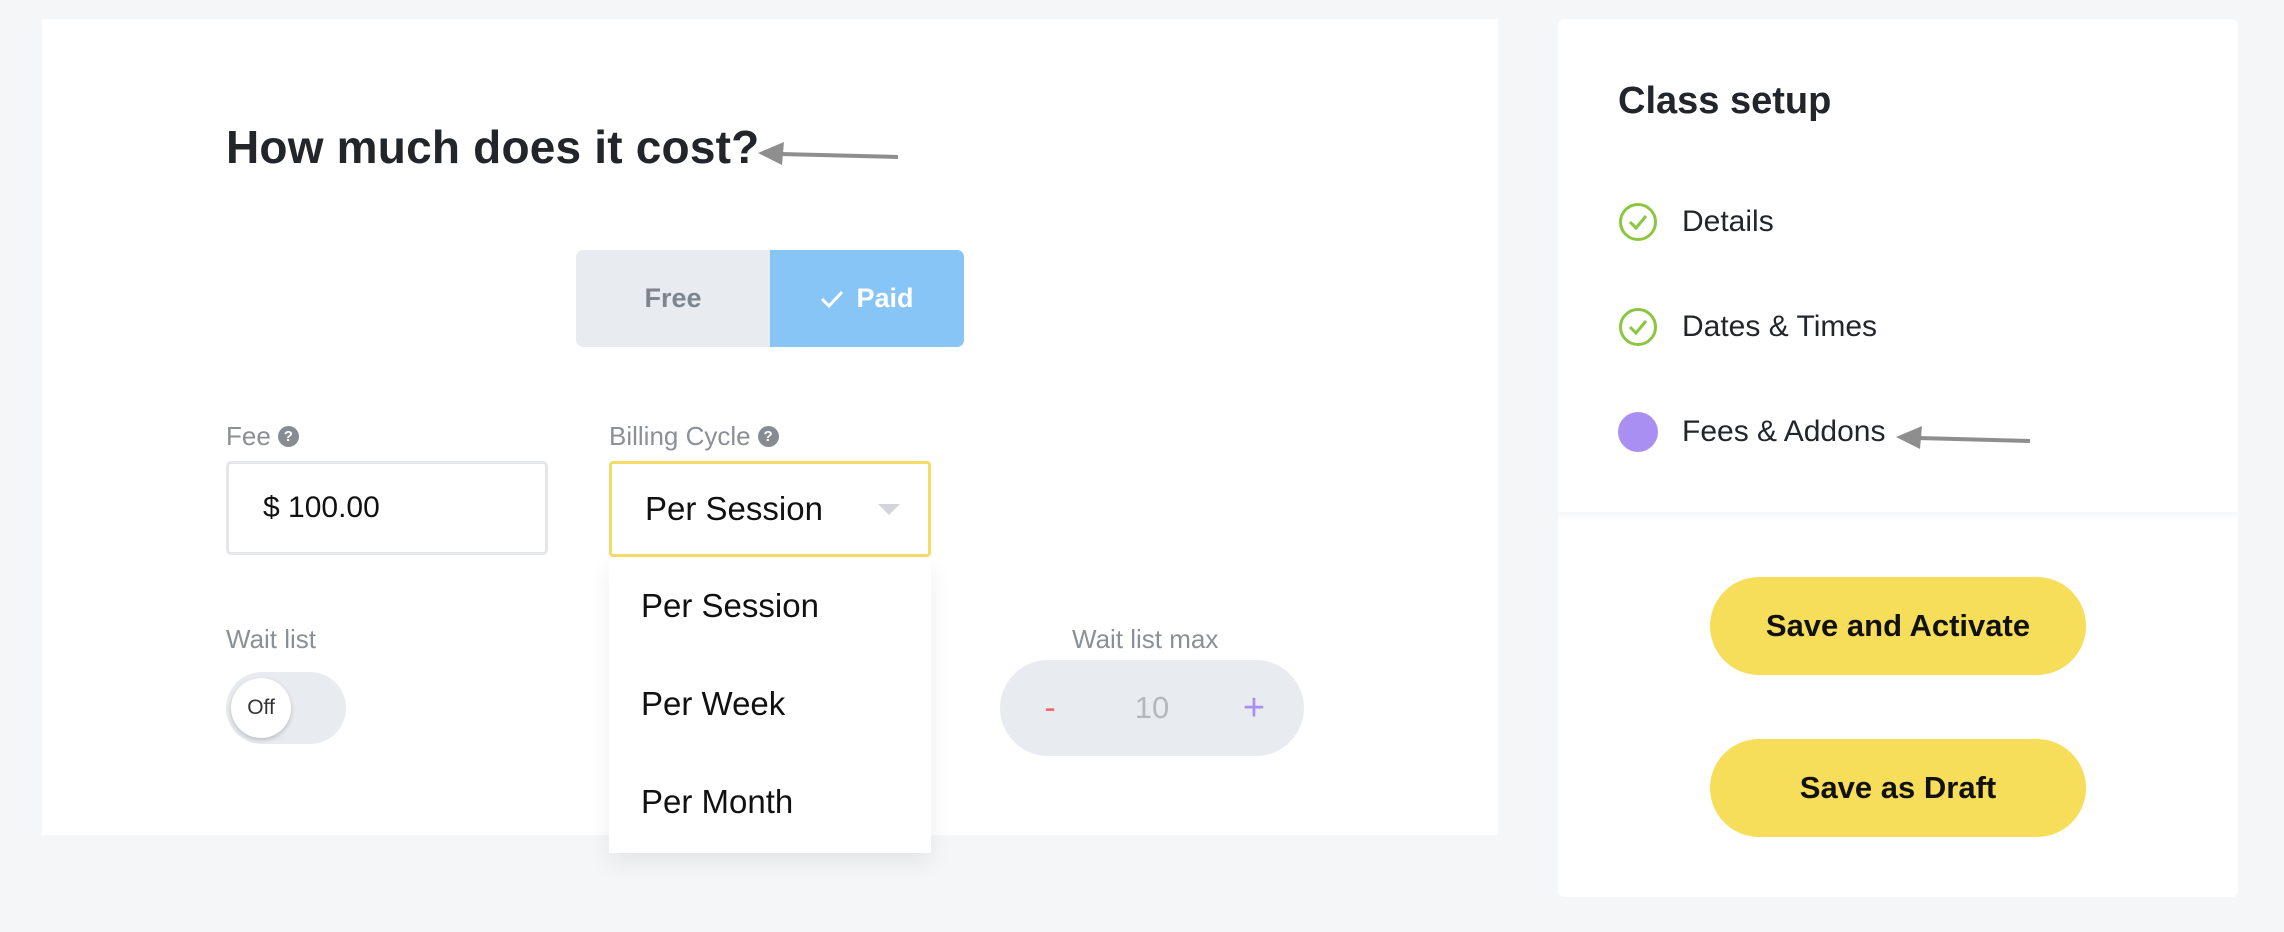 This screenshot has height=932, width=2284. I want to click on wait-list-toggle: Off, so click(286, 708).